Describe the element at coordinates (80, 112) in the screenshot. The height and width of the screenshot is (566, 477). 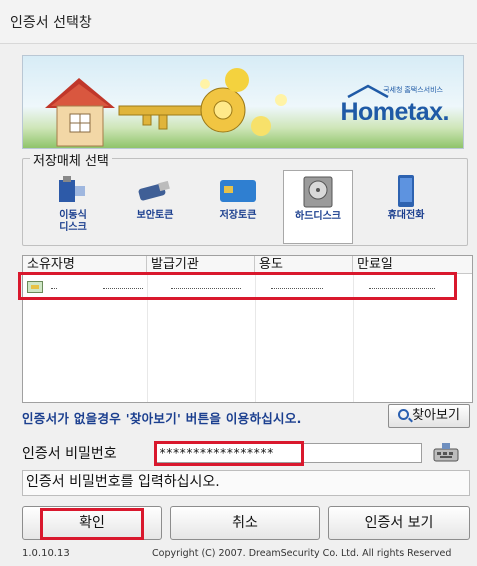
I see `house-icon` at that location.